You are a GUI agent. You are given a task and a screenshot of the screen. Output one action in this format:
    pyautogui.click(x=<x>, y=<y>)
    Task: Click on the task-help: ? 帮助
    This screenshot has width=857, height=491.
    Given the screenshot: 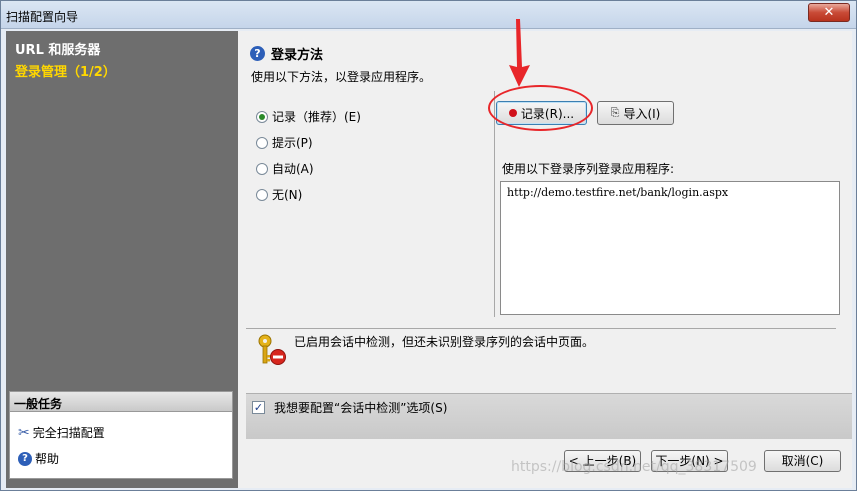 What is the action you would take?
    pyautogui.click(x=38, y=458)
    